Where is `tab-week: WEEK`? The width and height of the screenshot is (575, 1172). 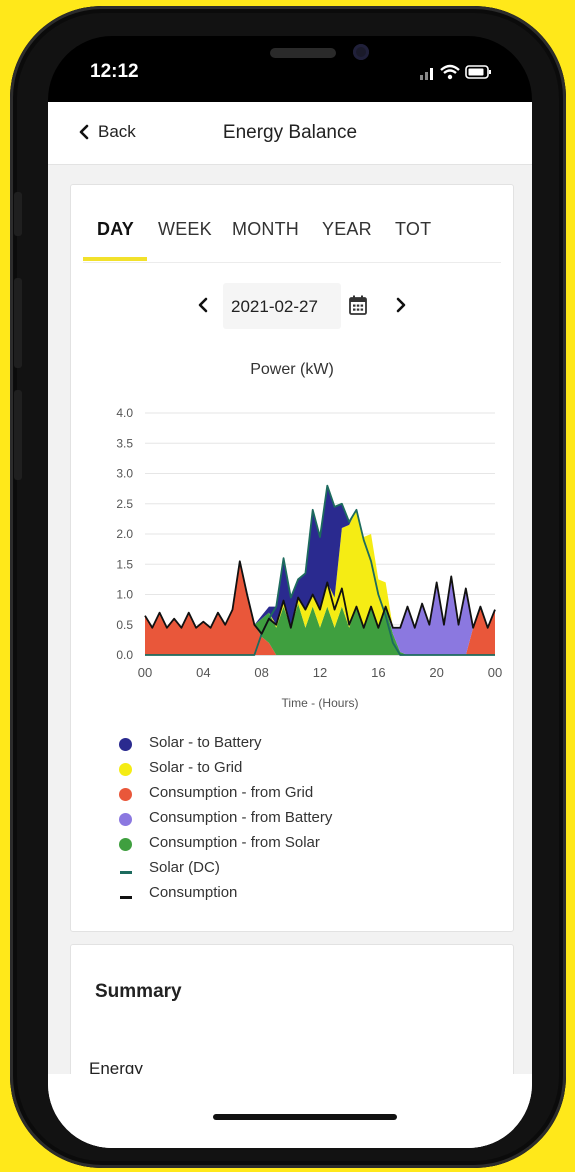
tab-week: WEEK is located at coordinates (185, 229).